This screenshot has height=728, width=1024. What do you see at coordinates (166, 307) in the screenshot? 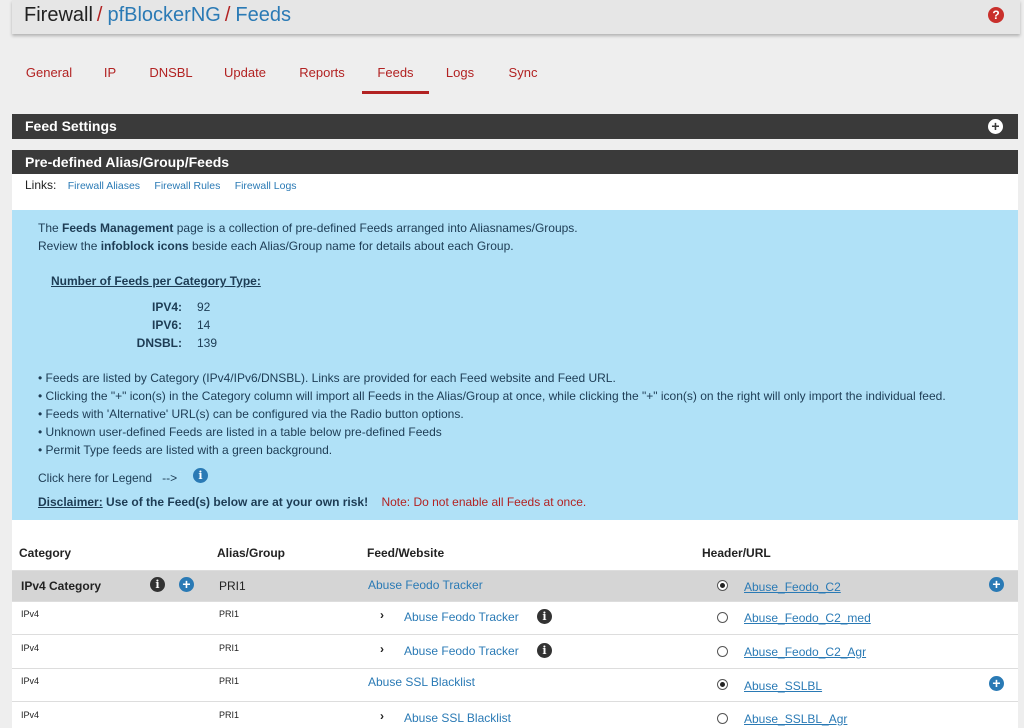
I see `count-key-ipv4: IPV4:` at bounding box center [166, 307].